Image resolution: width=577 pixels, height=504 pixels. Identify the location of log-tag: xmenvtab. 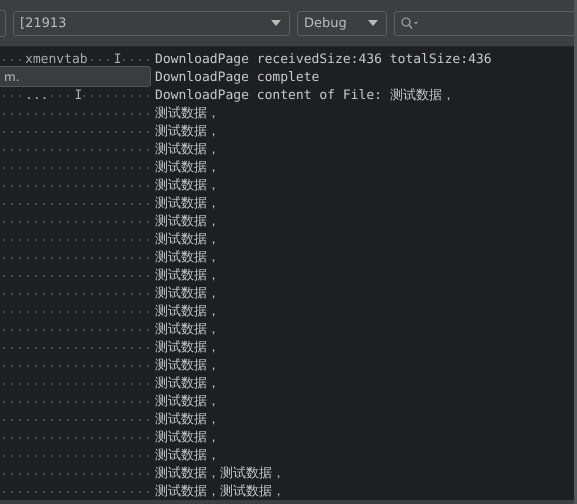
(56, 59).